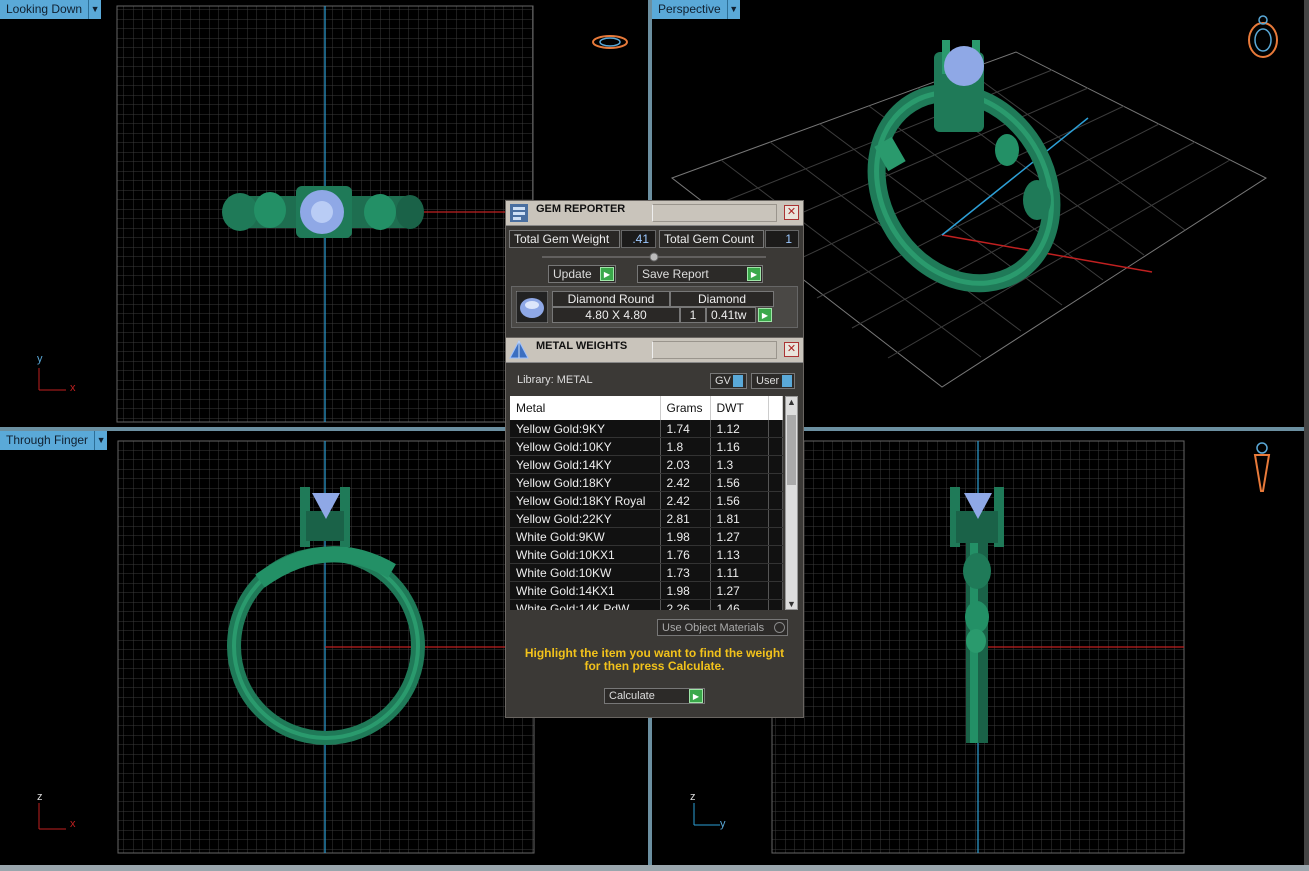 Image resolution: width=1309 pixels, height=871 pixels. What do you see at coordinates (964, 166) in the screenshot?
I see `ring-perspective` at bounding box center [964, 166].